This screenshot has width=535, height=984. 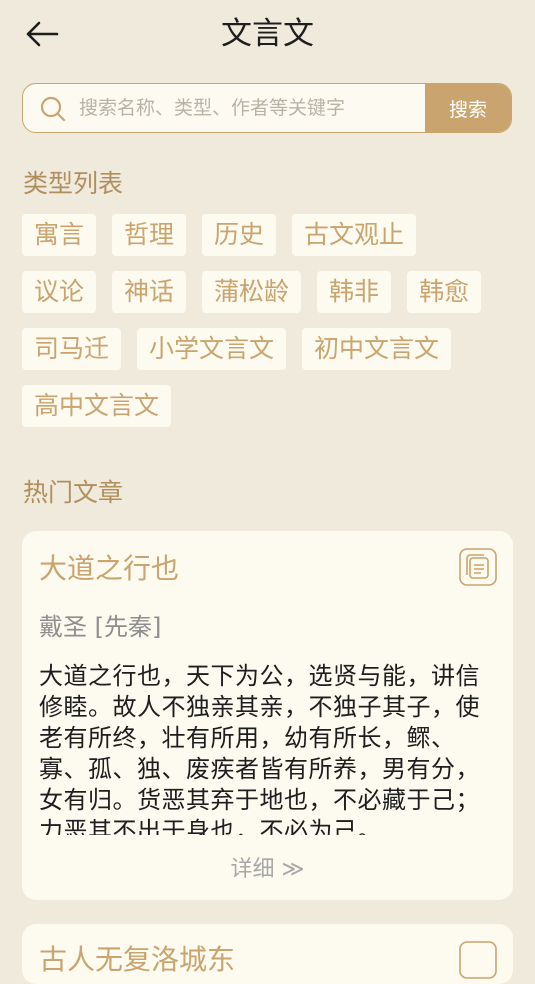 What do you see at coordinates (137, 959) in the screenshot?
I see `article-title: 古人无复洛城东` at bounding box center [137, 959].